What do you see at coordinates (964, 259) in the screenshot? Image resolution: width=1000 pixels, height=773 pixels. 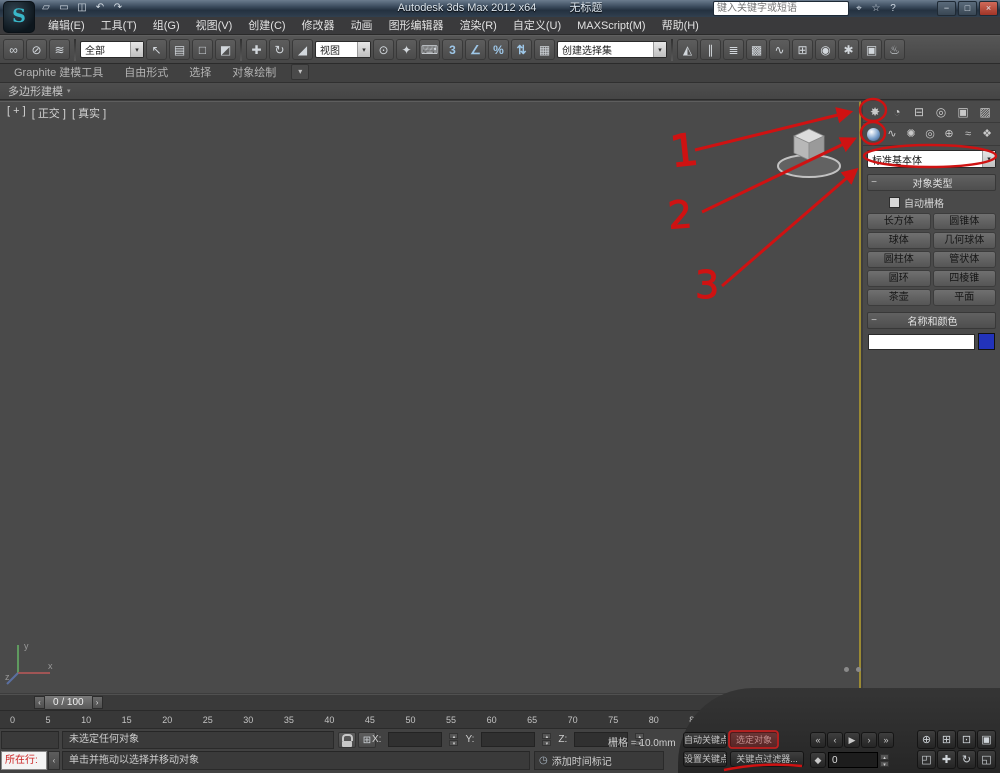 I see `object-type-button: 管状体` at bounding box center [964, 259].